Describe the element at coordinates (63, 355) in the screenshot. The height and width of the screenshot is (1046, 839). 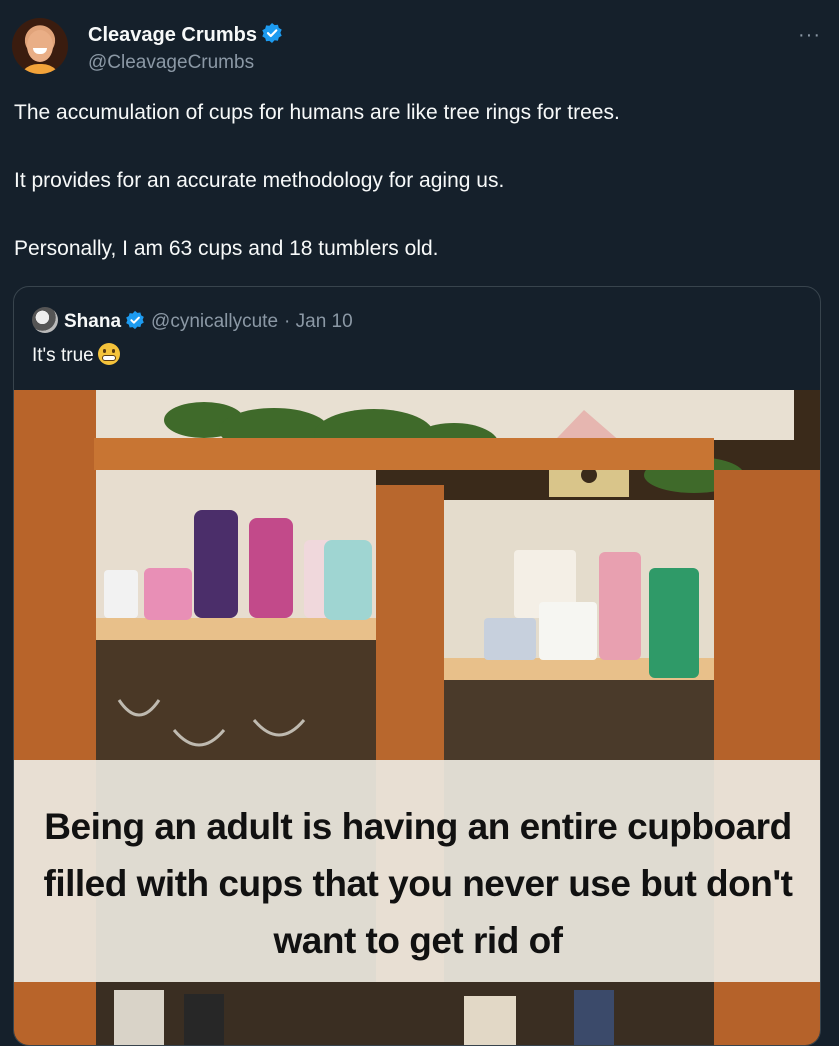
I see `quoted-text-content: It's true` at that location.